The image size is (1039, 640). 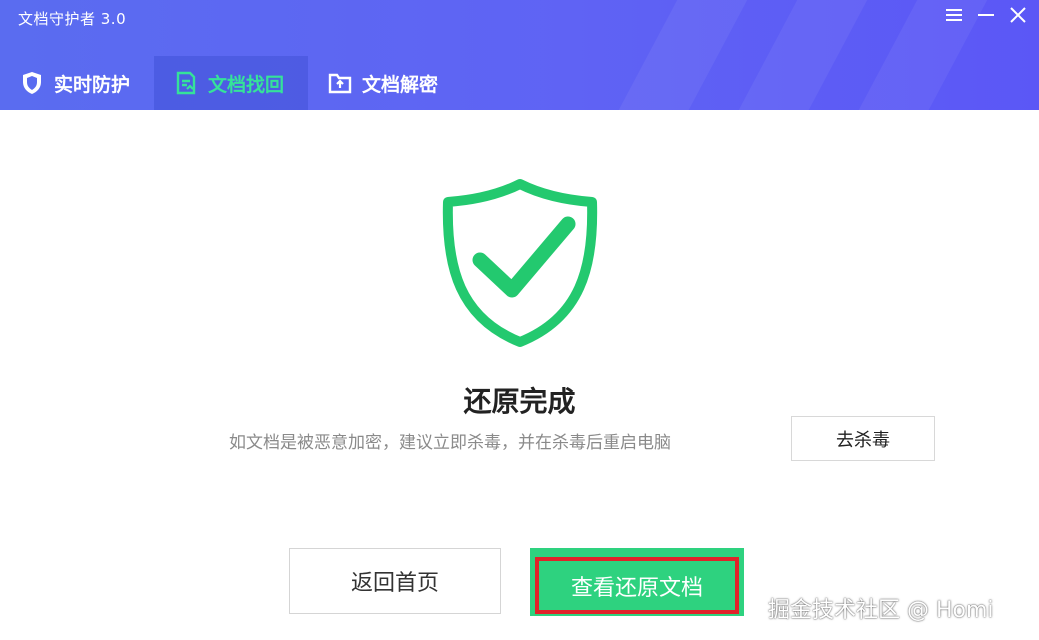 What do you see at coordinates (400, 84) in the screenshot?
I see `tab-label: 文档解密` at bounding box center [400, 84].